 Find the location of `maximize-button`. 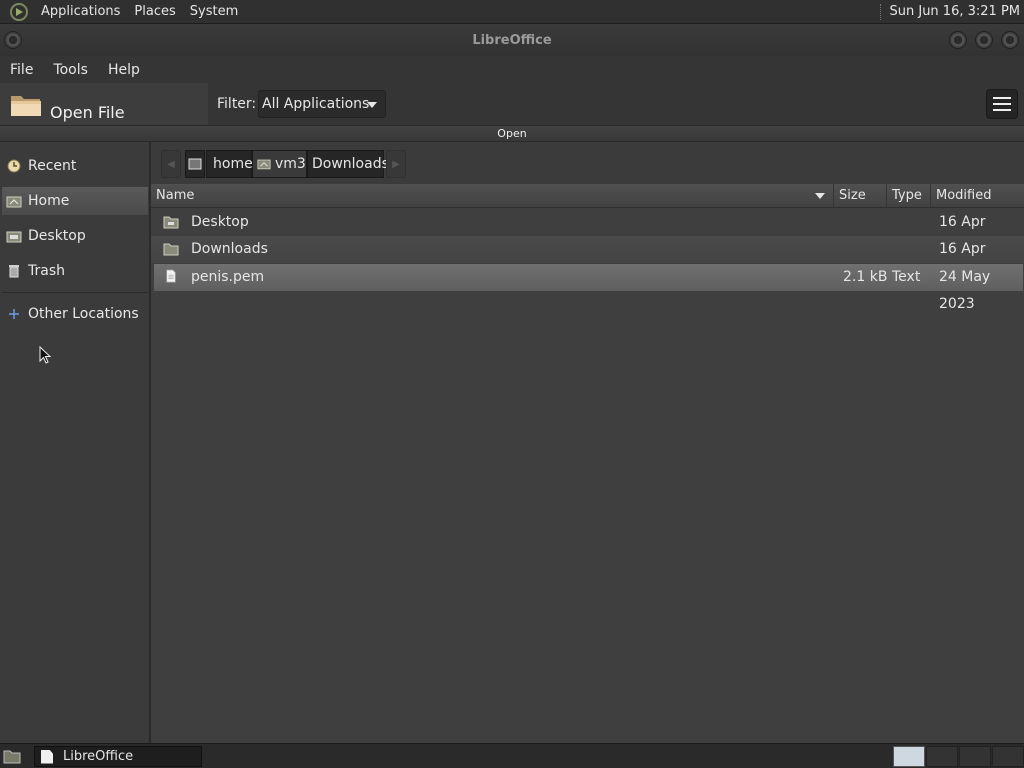

maximize-button is located at coordinates (984, 40).